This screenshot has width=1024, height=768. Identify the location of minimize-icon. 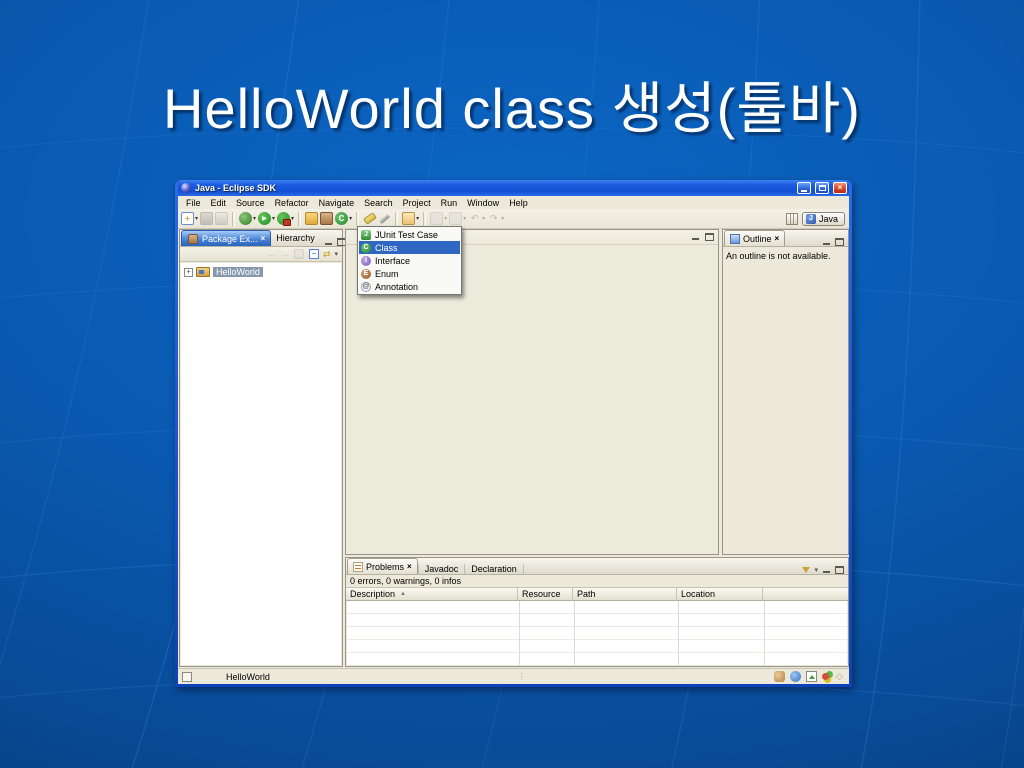
(804, 190).